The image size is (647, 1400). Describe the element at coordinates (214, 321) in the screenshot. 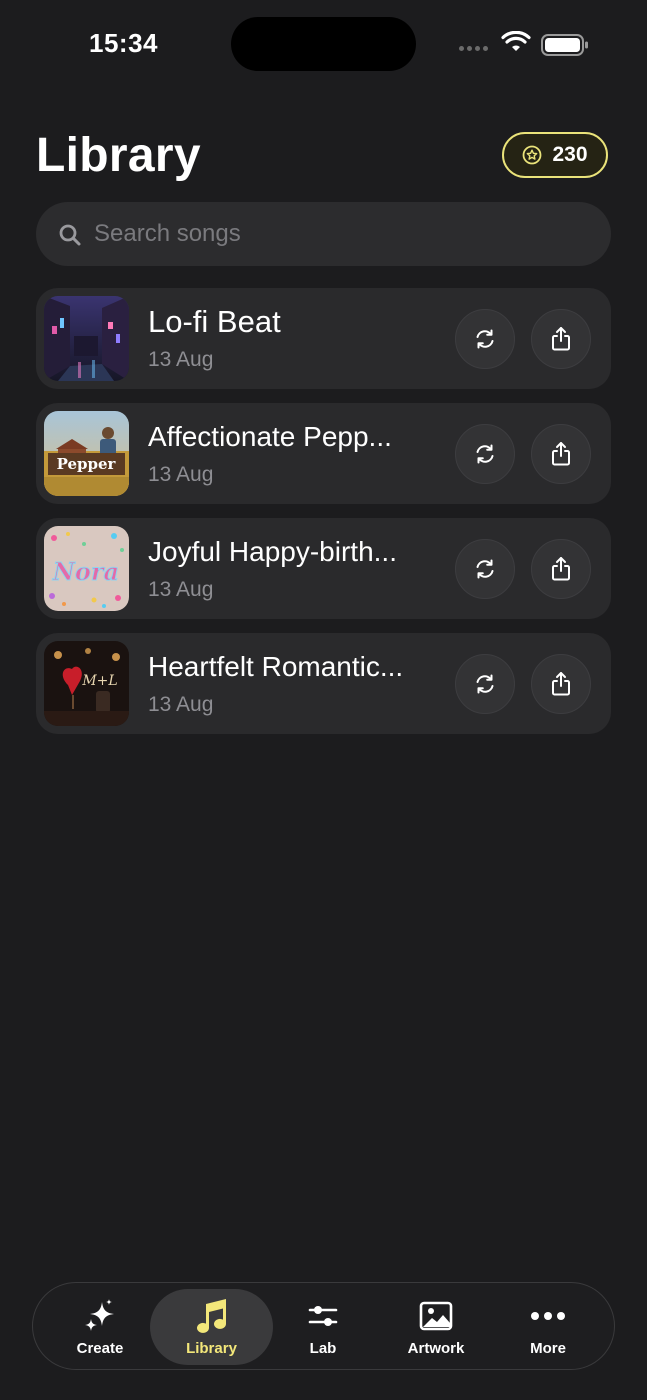

I see `song-title: Lo-fi Beat` at that location.